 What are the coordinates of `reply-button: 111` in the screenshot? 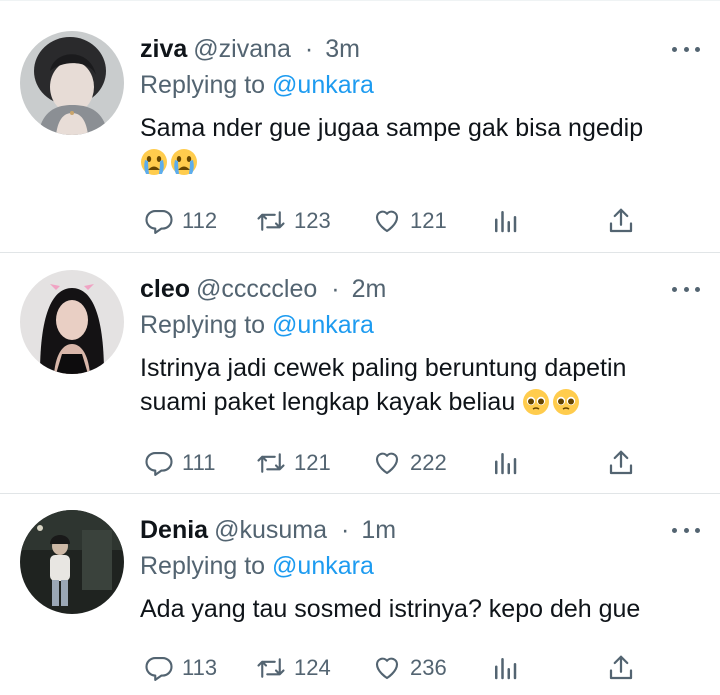 It's located at (179, 463).